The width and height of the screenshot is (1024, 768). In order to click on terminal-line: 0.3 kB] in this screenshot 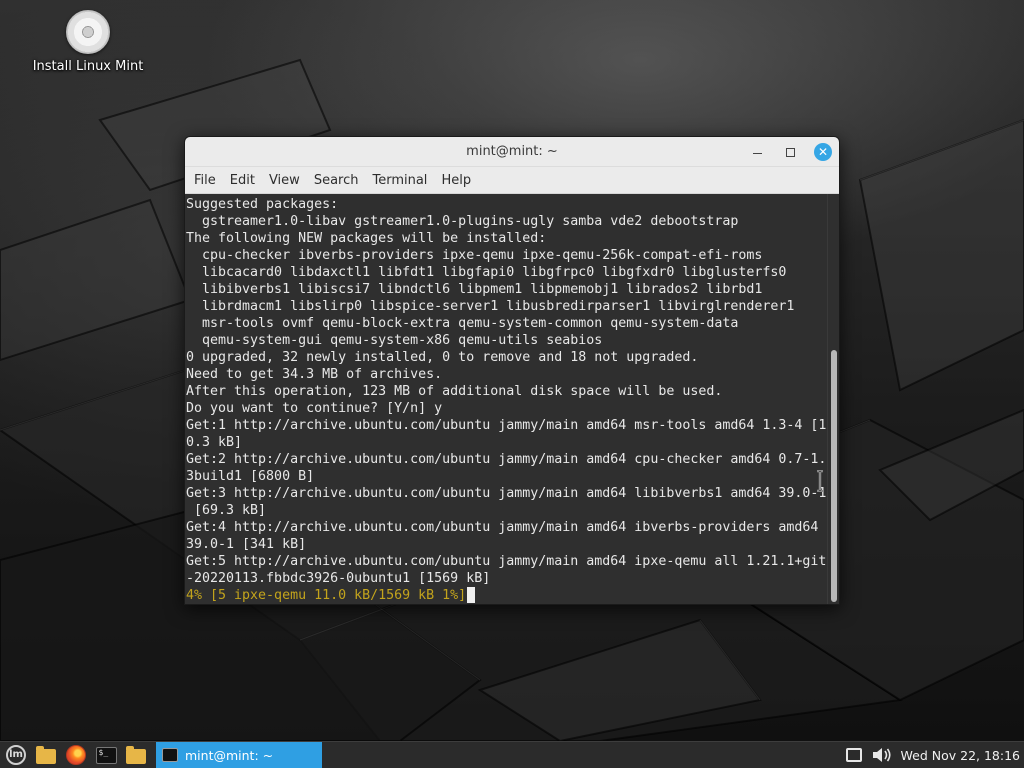, I will do `click(214, 442)`.